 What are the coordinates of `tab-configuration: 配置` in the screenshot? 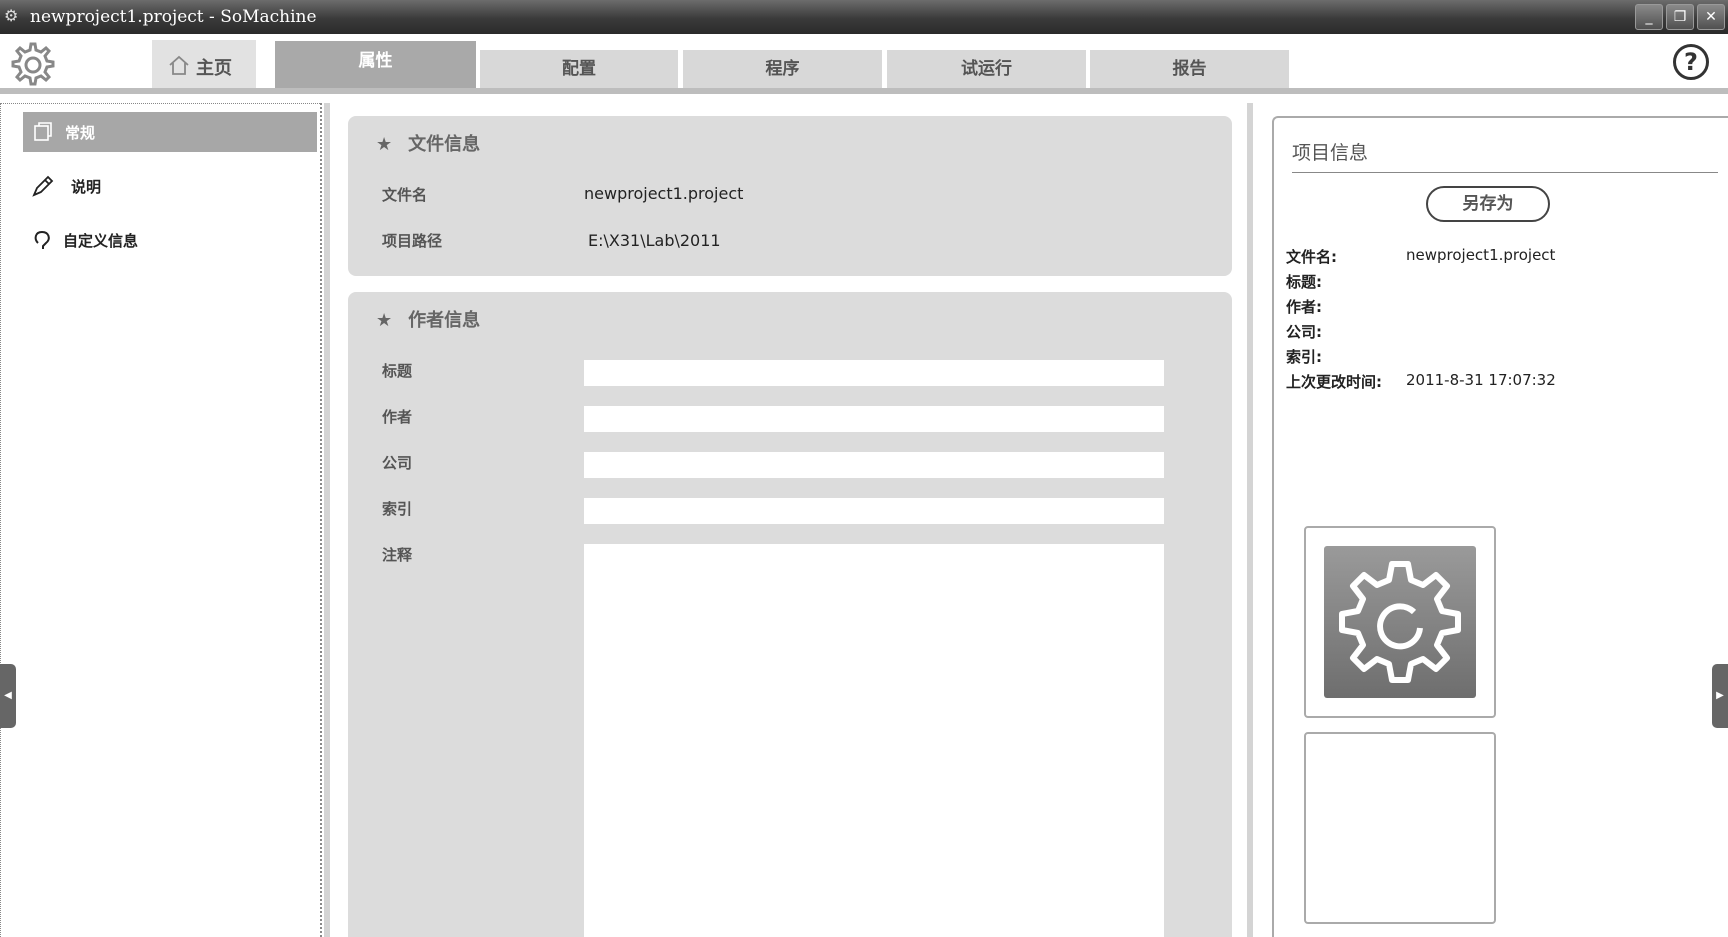 It's located at (579, 69).